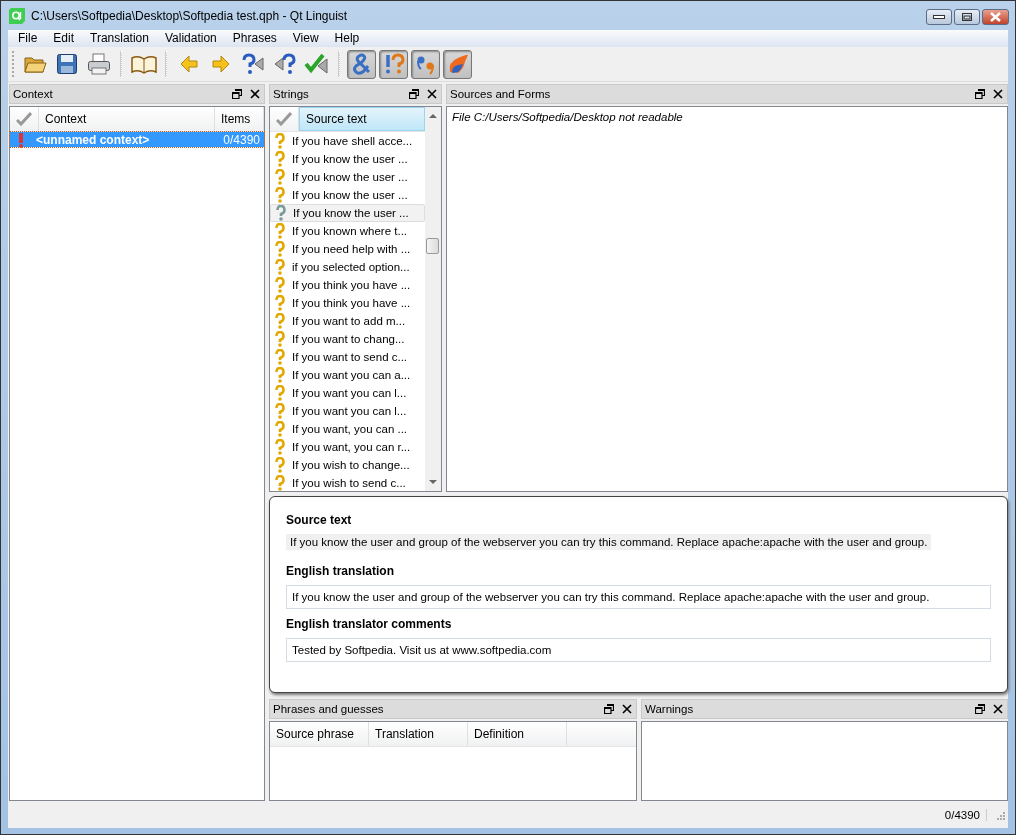  I want to click on scroll-down-icon, so click(433, 482).